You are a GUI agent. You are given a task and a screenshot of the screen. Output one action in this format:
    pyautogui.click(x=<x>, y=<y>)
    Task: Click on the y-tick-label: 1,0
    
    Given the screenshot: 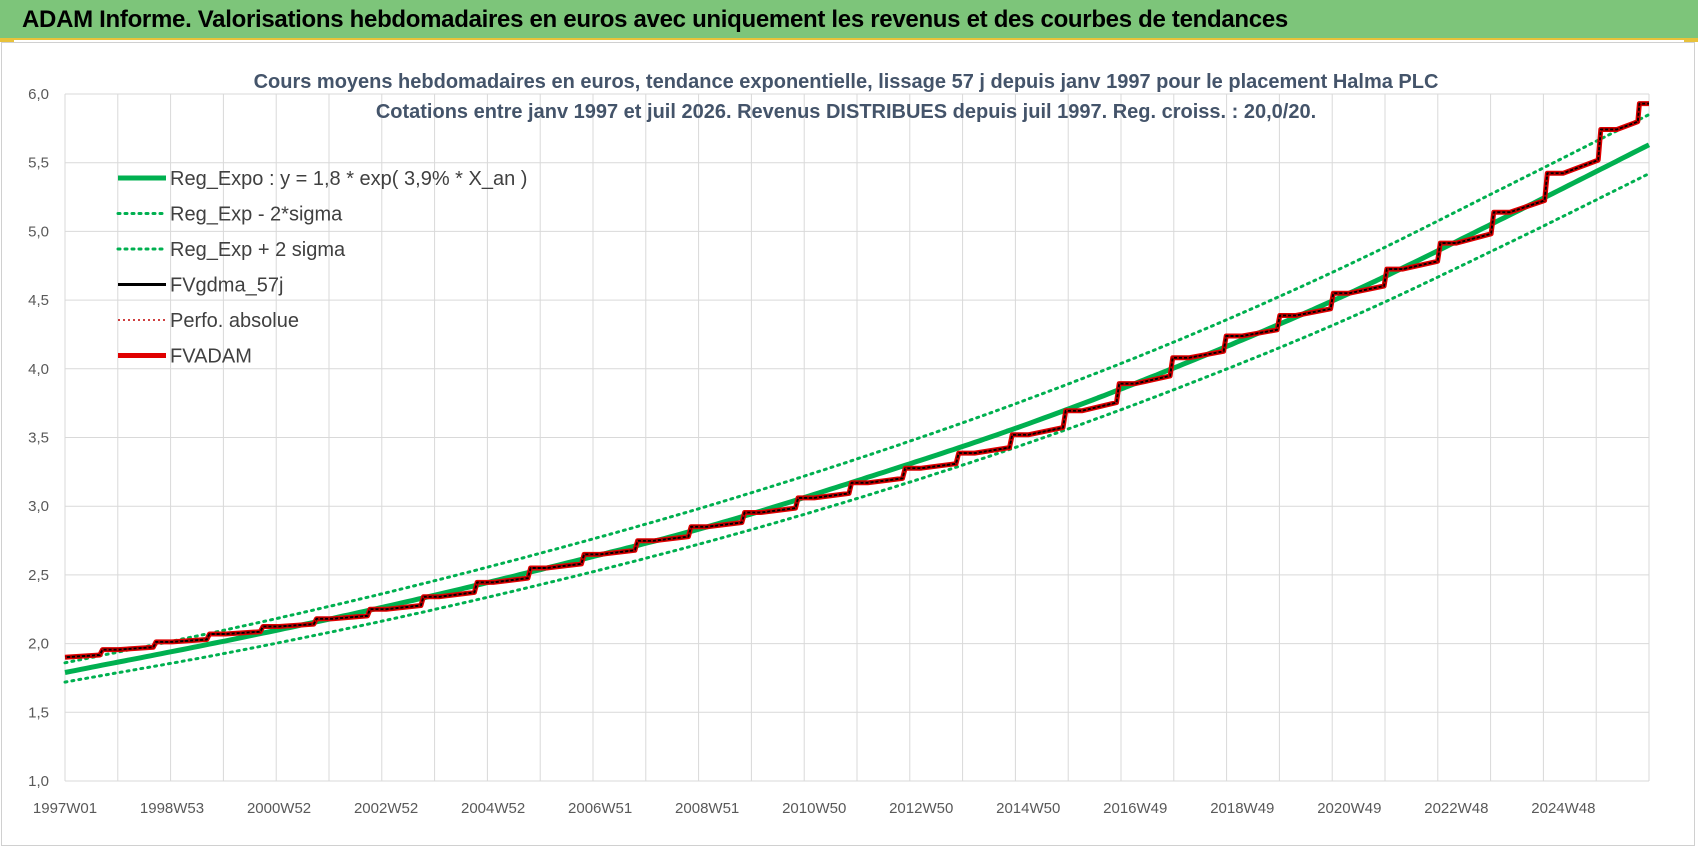 What is the action you would take?
    pyautogui.click(x=38, y=781)
    